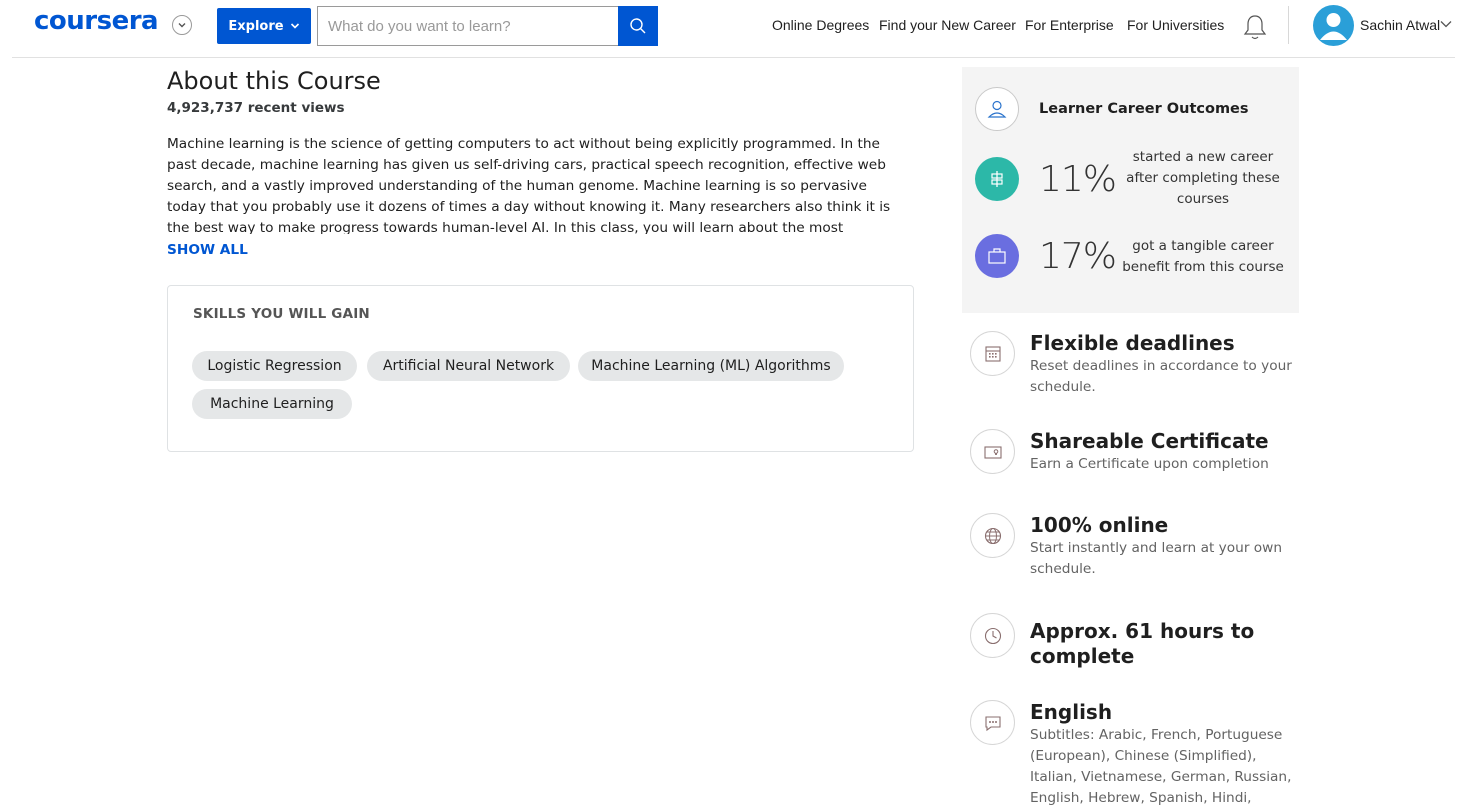 The width and height of the screenshot is (1462, 808). Describe the element at coordinates (997, 179) in the screenshot. I see `signpost-icon` at that location.